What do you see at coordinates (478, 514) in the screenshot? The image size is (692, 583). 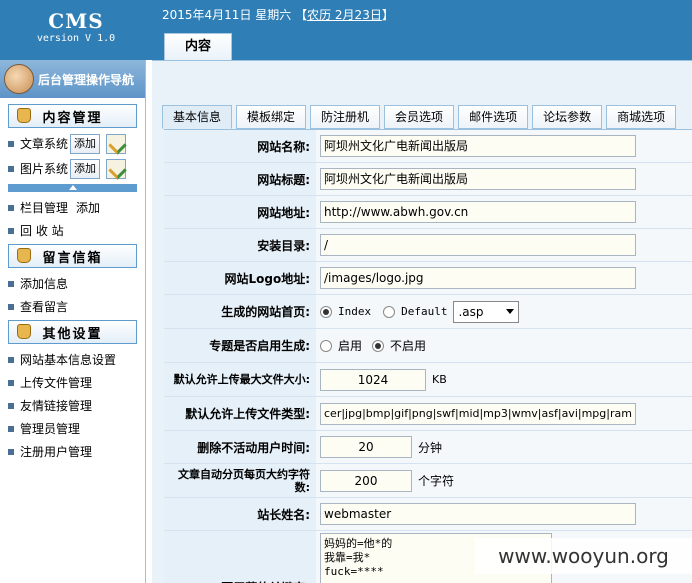 I see `webmaster-input: webmaster` at bounding box center [478, 514].